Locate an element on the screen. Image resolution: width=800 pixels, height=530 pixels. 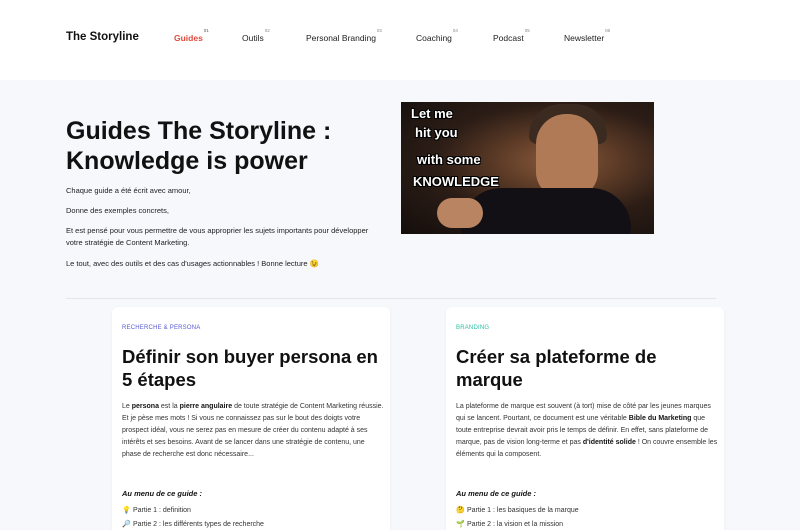
nav-number: 04 is located at coordinates (455, 30).